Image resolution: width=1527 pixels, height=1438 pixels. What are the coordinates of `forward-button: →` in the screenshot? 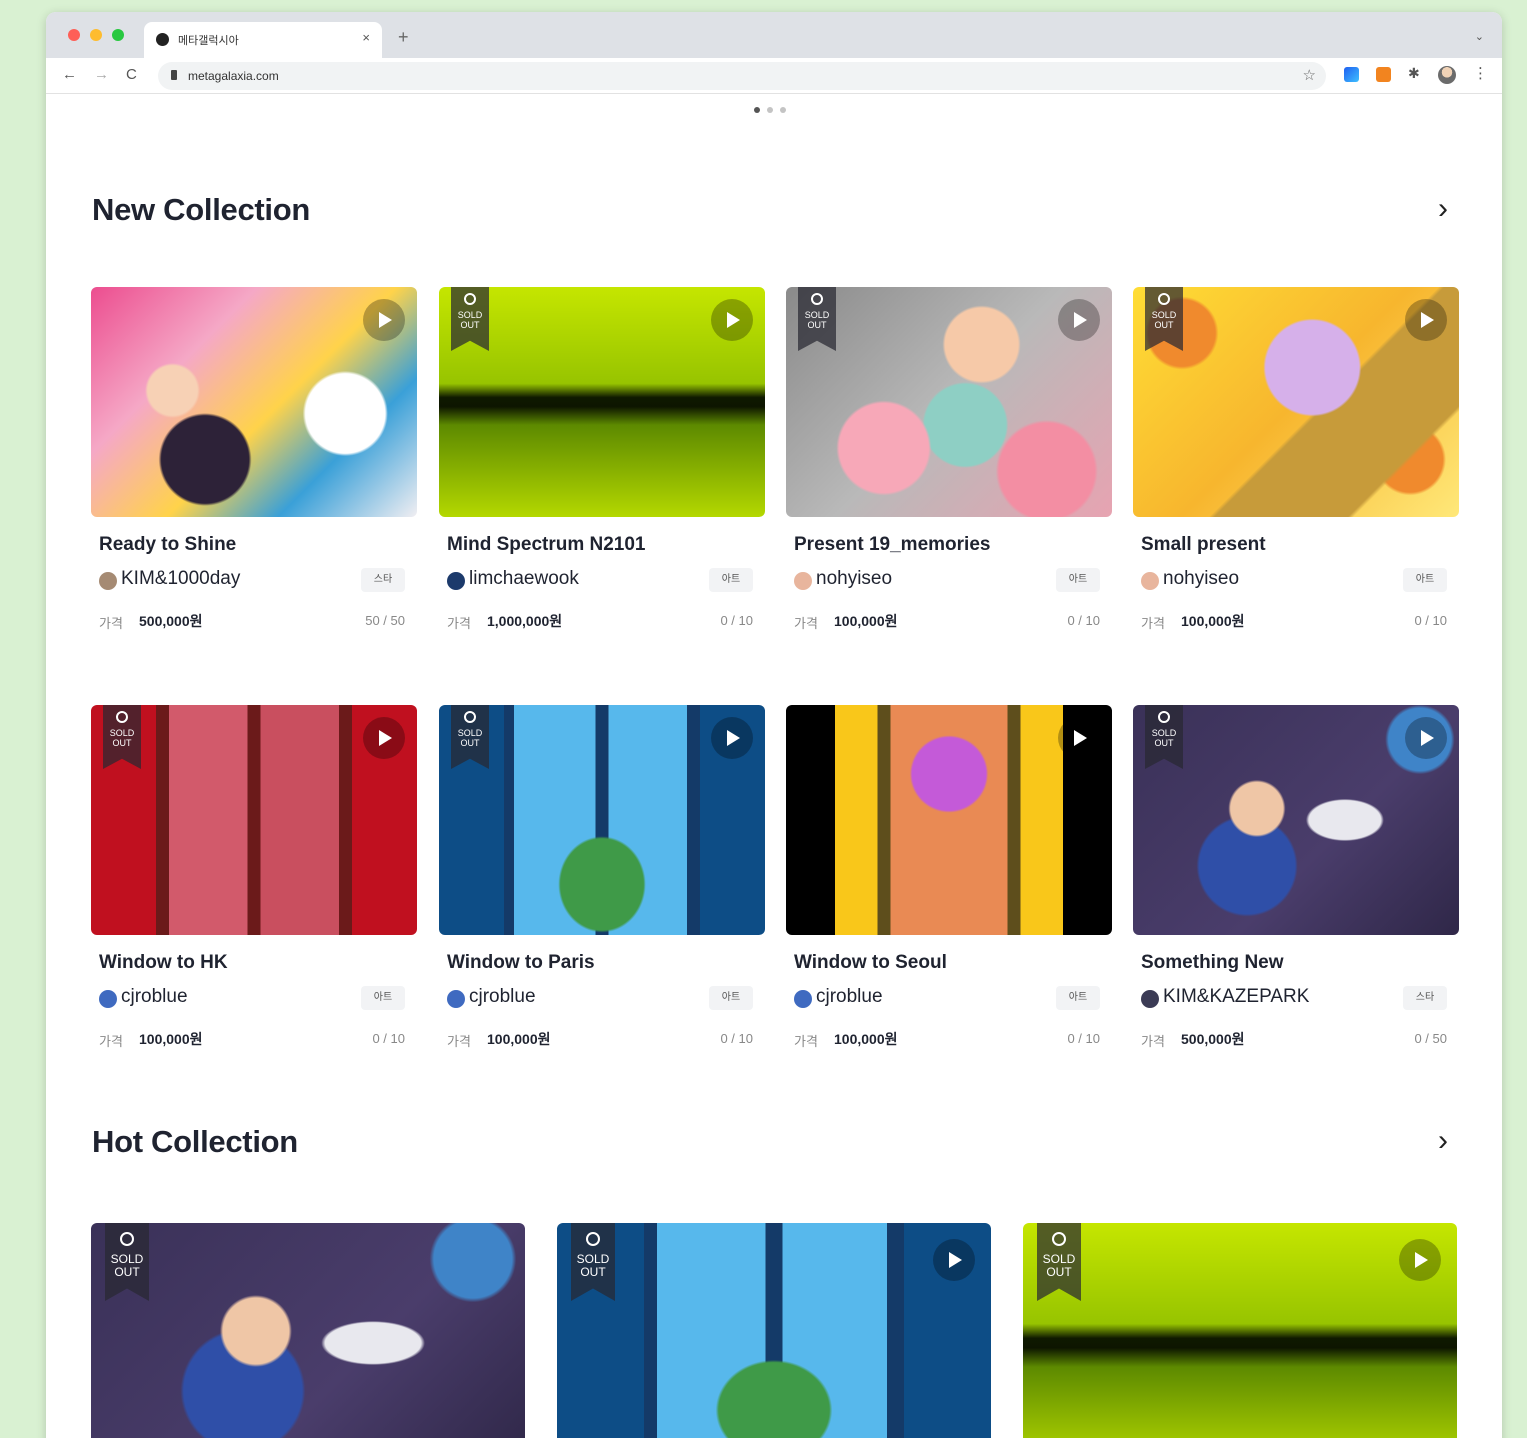 It's located at (101, 75).